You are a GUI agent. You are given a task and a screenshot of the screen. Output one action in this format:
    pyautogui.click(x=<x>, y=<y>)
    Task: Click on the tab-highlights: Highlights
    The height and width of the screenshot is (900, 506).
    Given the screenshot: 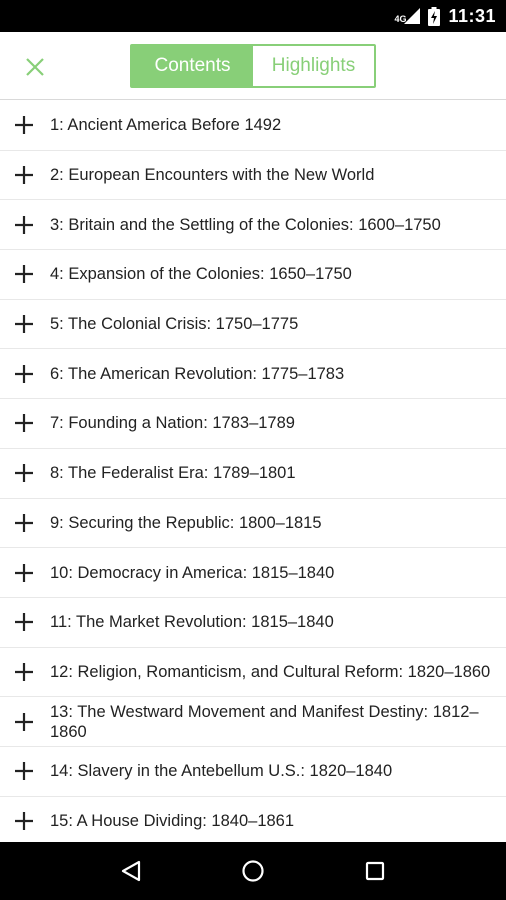 What is the action you would take?
    pyautogui.click(x=313, y=66)
    